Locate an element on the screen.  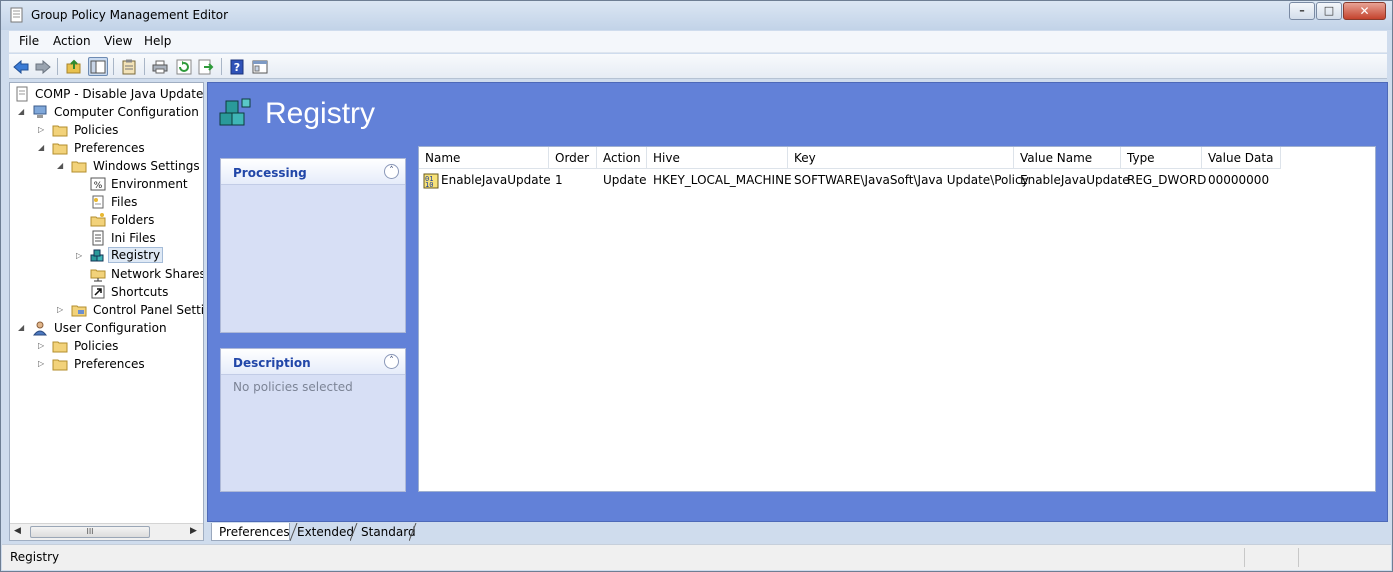
tree-label: Shortcuts is located at coordinates (140, 292).